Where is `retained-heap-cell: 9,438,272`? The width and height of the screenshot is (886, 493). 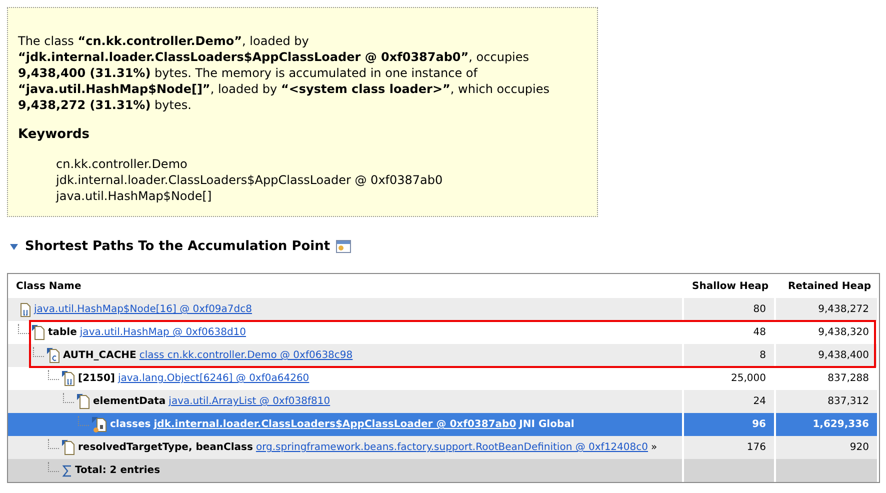
retained-heap-cell: 9,438,272 is located at coordinates (843, 309).